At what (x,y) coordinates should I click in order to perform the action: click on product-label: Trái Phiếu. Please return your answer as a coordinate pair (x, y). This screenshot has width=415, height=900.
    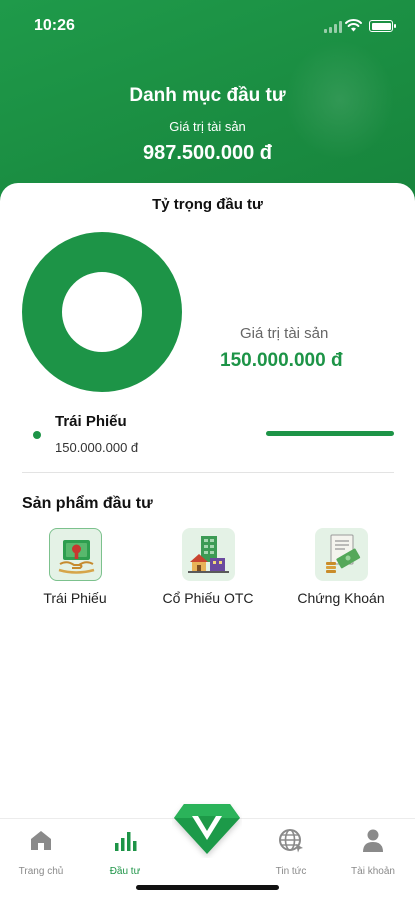
    Looking at the image, I should click on (75, 598).